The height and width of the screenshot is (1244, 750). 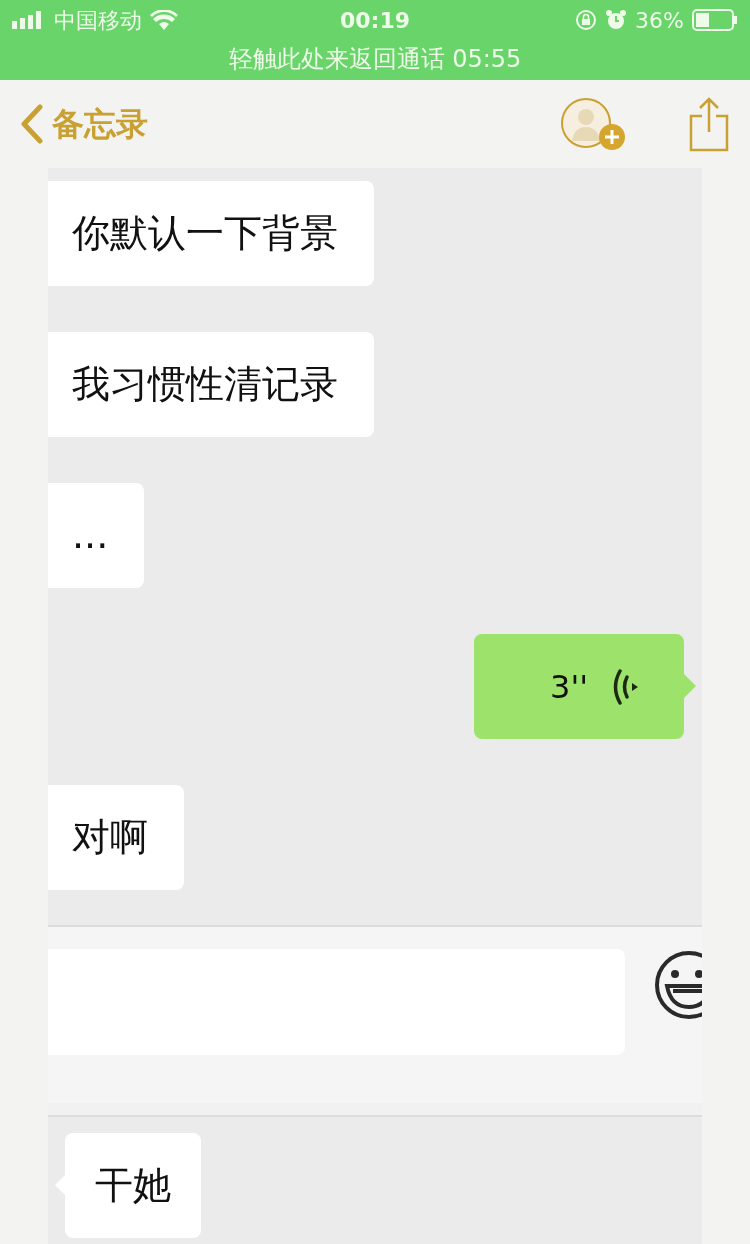 I want to click on message-bubble: 你默认一下背景, so click(x=211, y=233).